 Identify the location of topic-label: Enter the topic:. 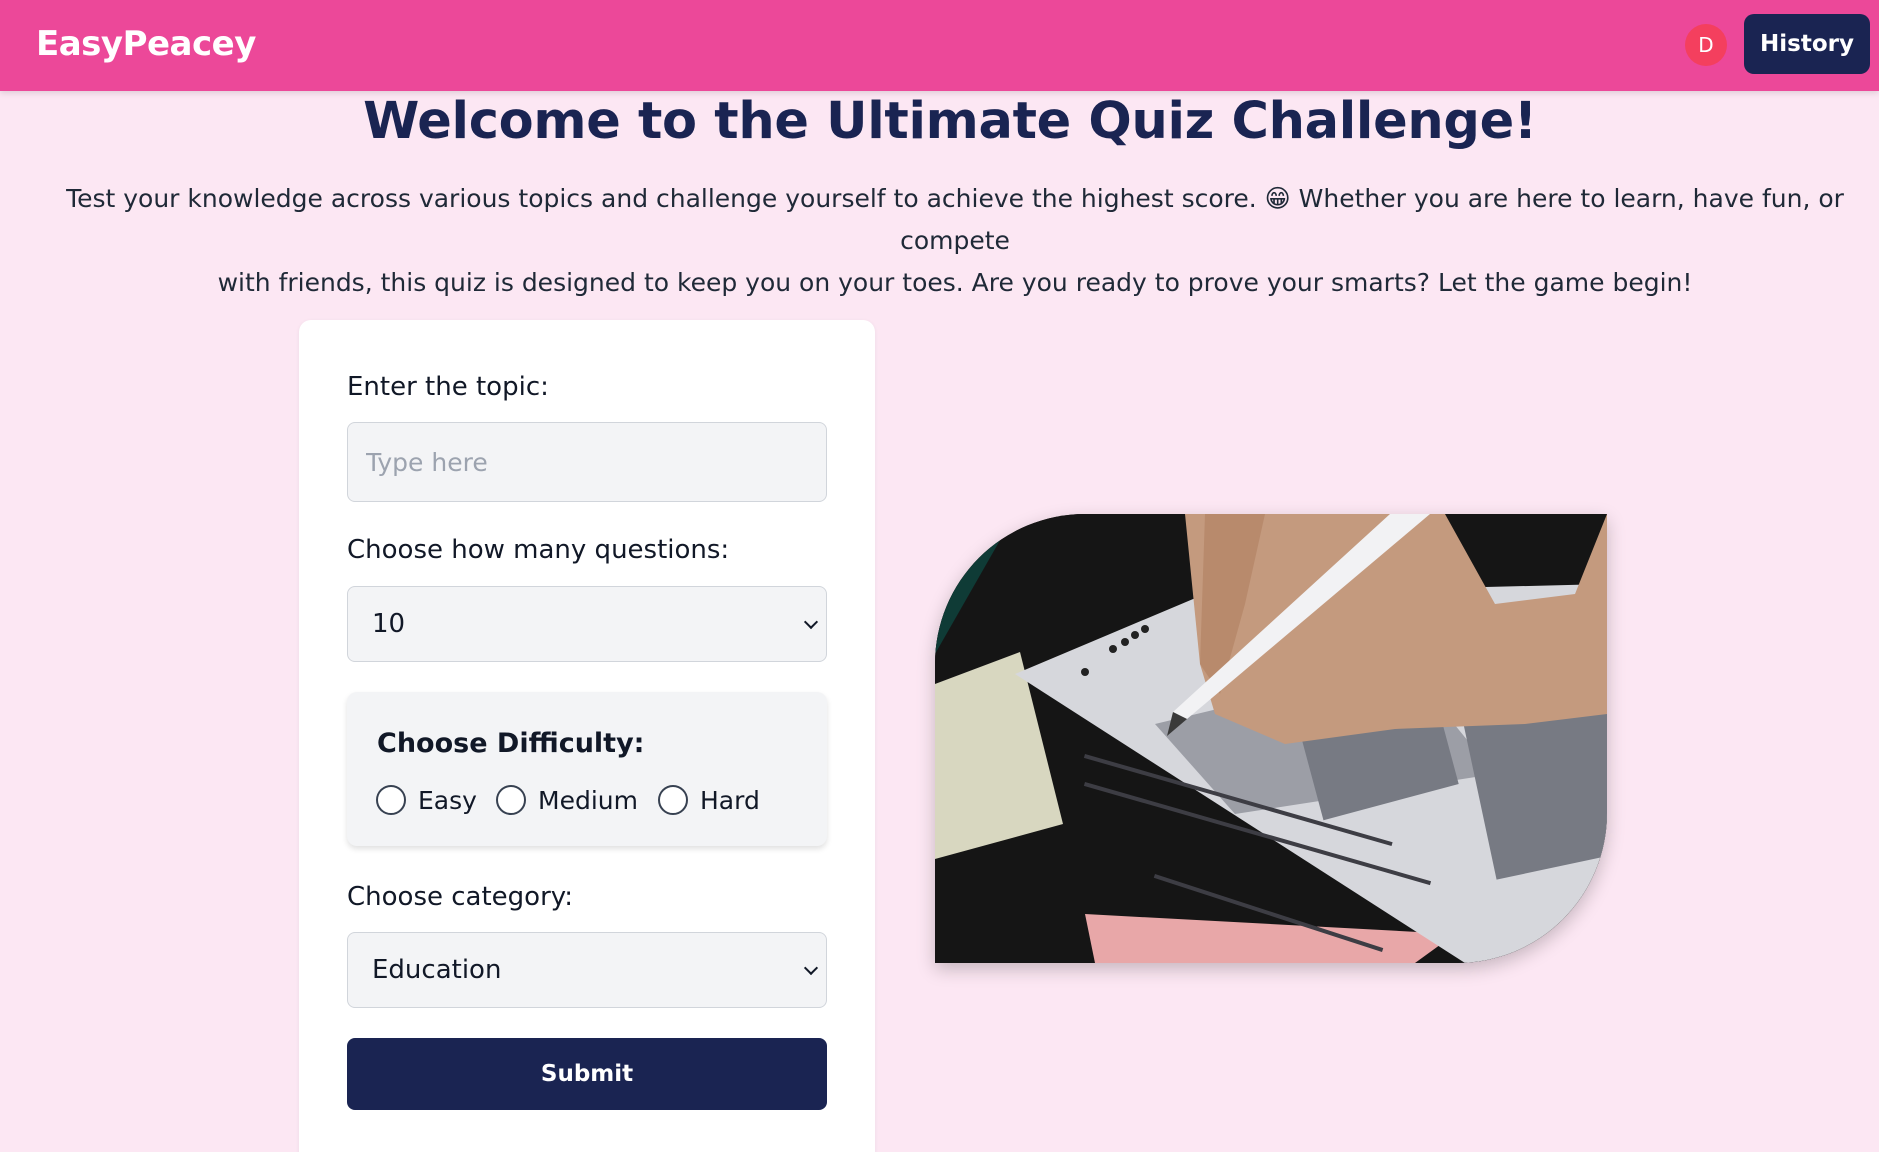
(448, 387).